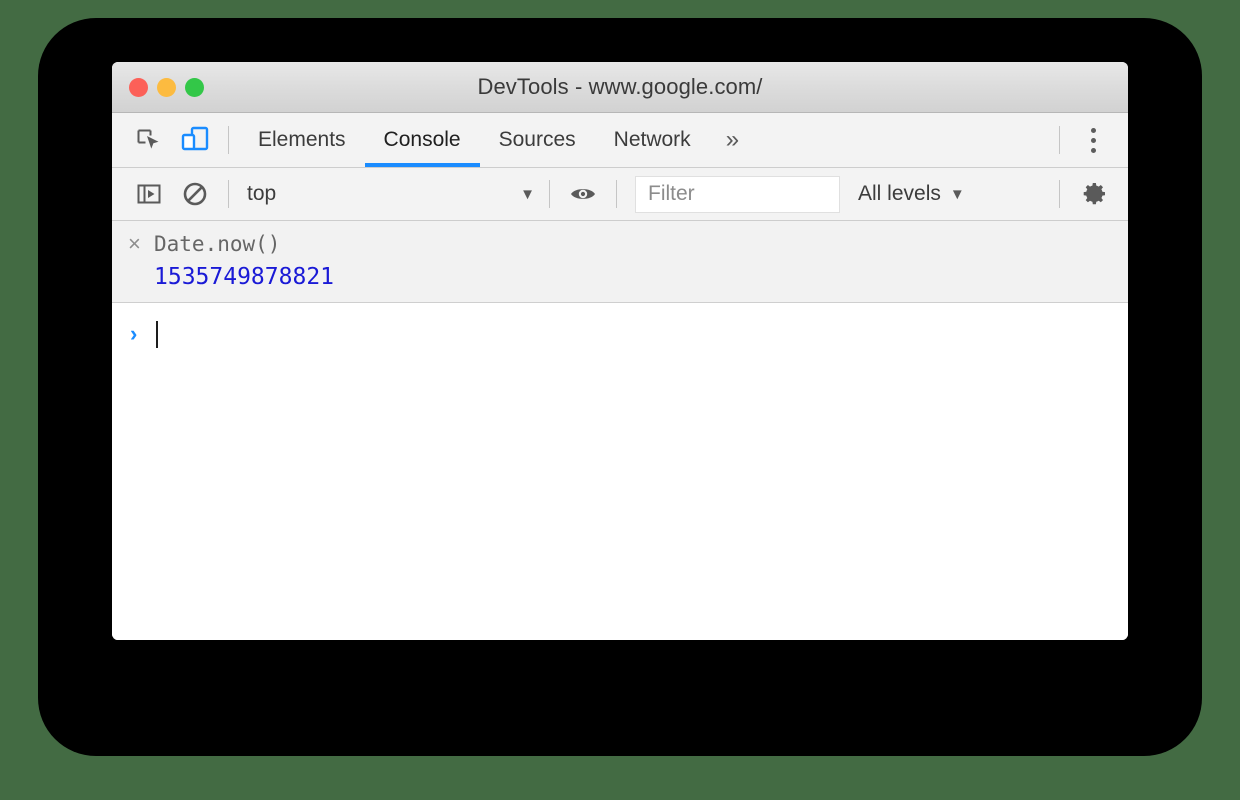 This screenshot has width=1240, height=800. I want to click on tab-network: Network, so click(652, 140).